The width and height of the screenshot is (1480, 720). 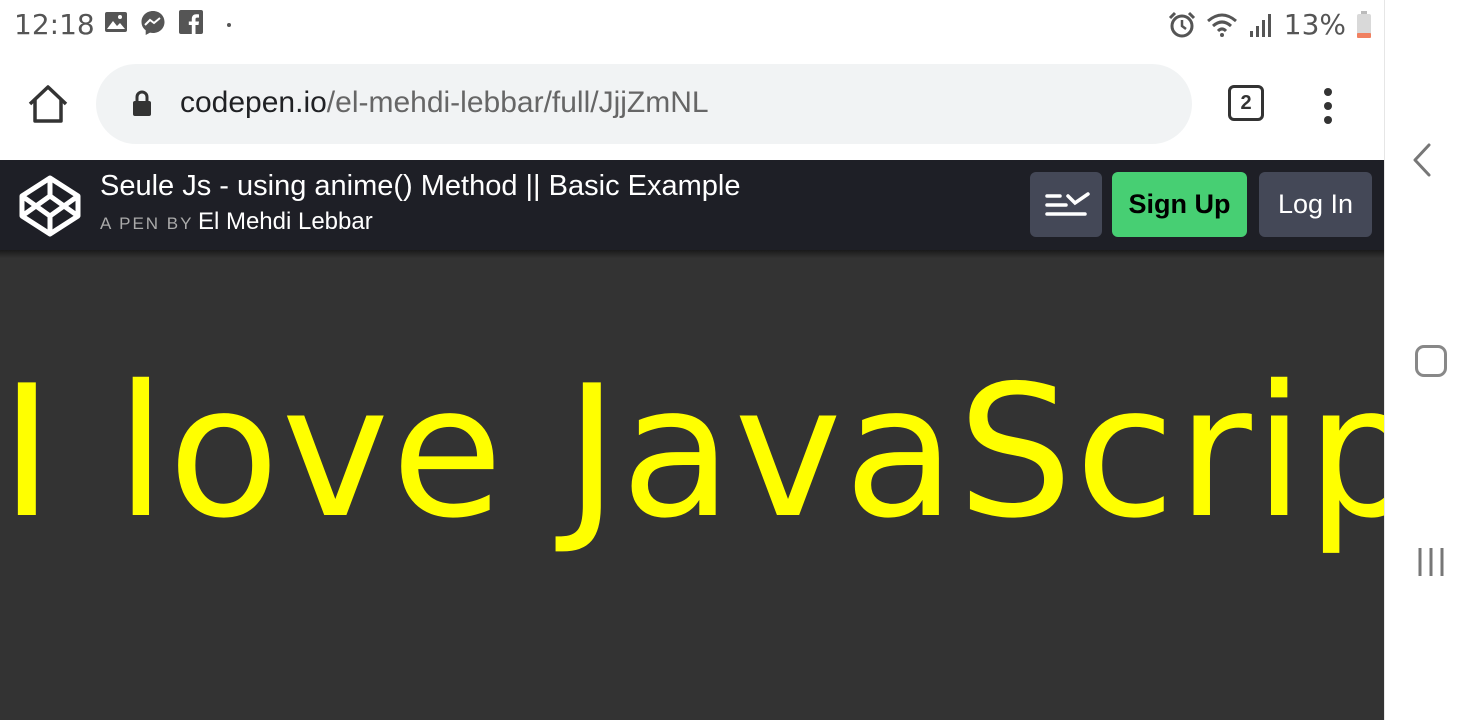 What do you see at coordinates (1328, 106) in the screenshot?
I see `more-options-icon` at bounding box center [1328, 106].